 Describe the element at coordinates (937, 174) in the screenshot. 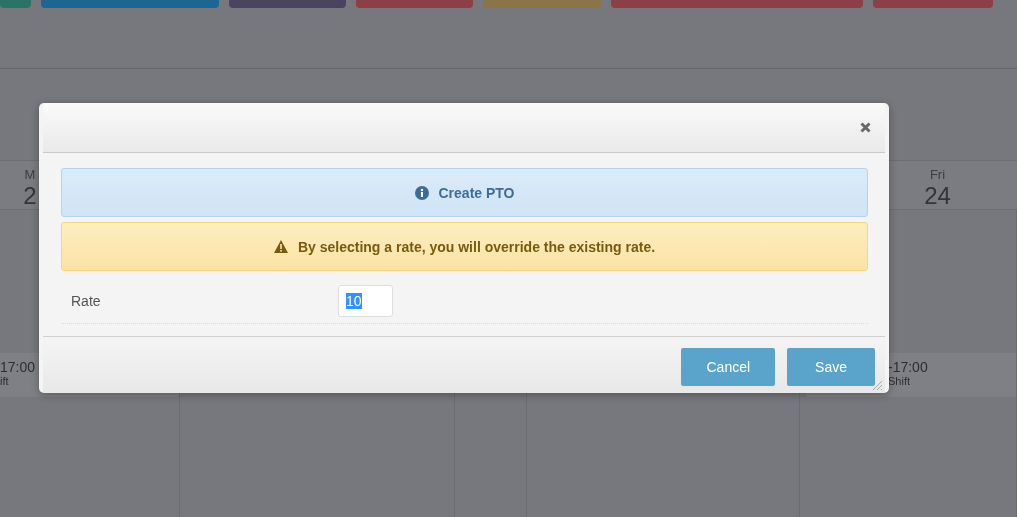

I see `weekday-label: Fri` at that location.